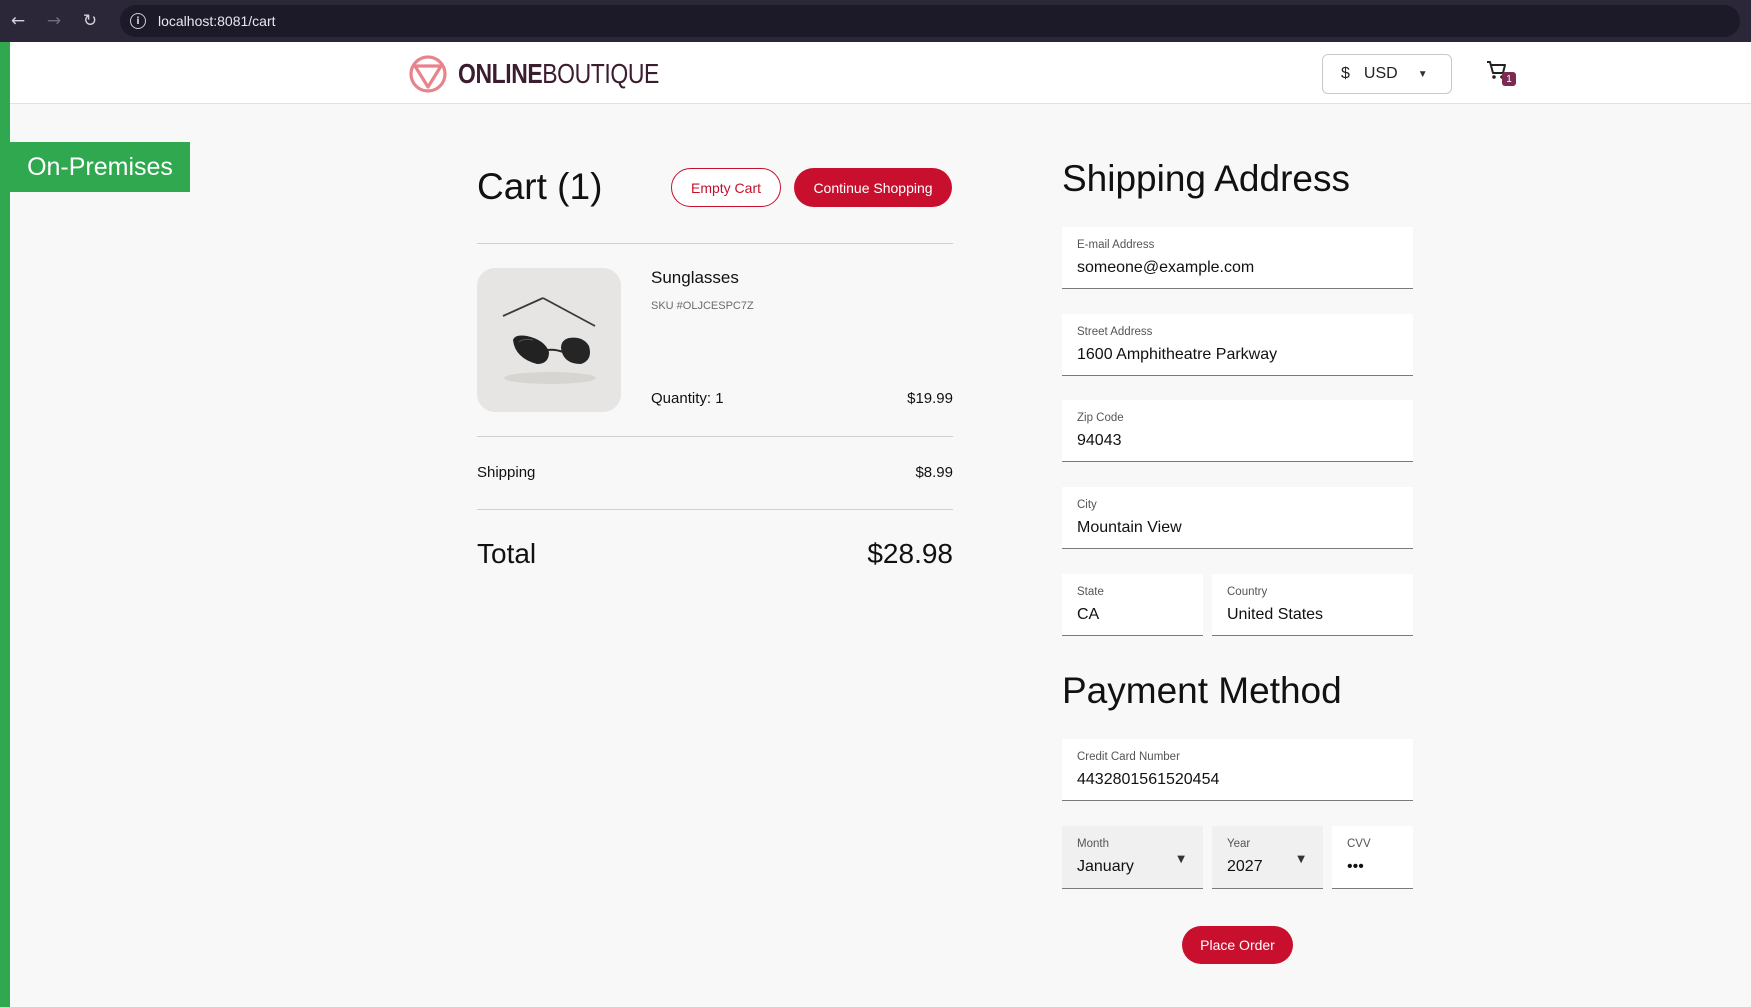  What do you see at coordinates (428, 74) in the screenshot?
I see `logo-icon` at bounding box center [428, 74].